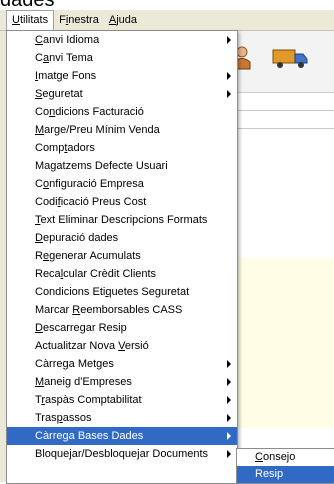  What do you see at coordinates (84, 328) in the screenshot?
I see `menu-item-label-text: escarregar Resip` at bounding box center [84, 328].